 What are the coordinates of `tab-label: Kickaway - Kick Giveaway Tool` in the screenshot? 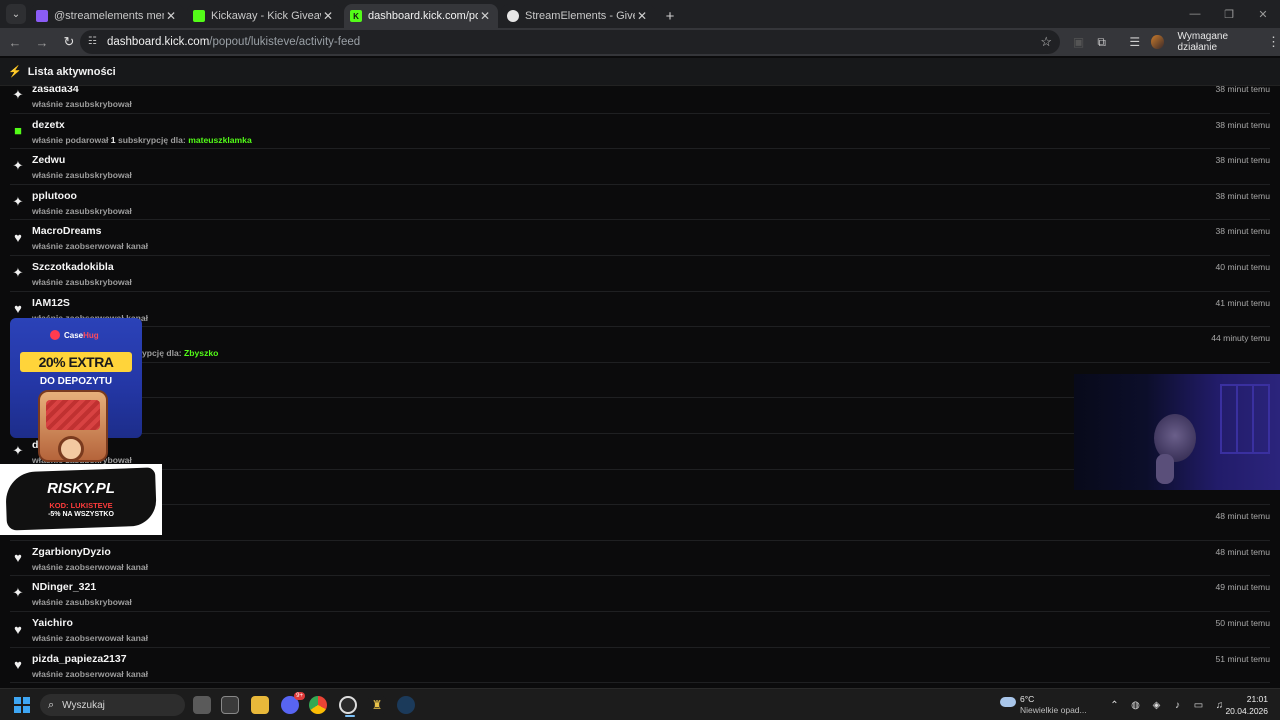 It's located at (266, 16).